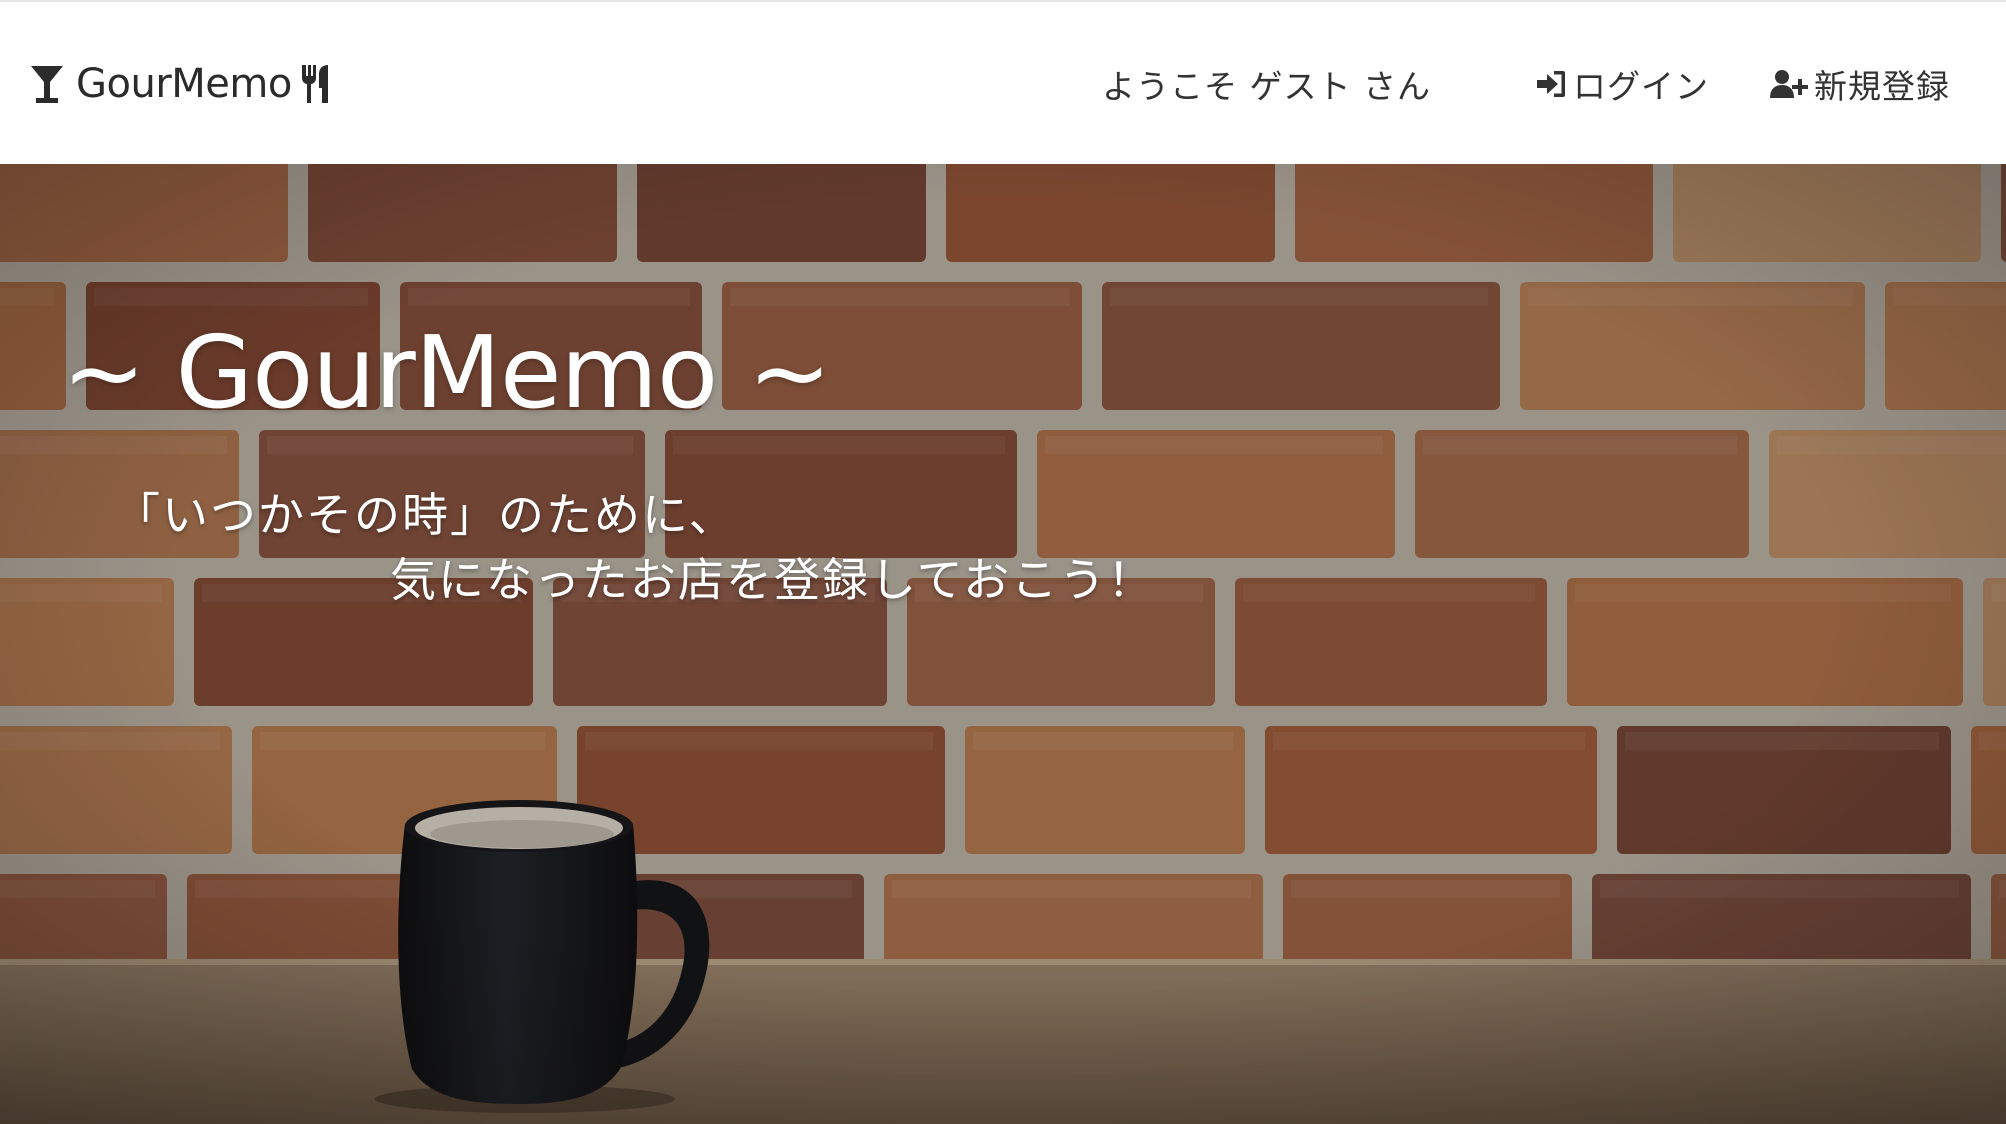  Describe the element at coordinates (425, 515) in the screenshot. I see `hero-tagline-line1: 「いつかその時」のために、` at that location.